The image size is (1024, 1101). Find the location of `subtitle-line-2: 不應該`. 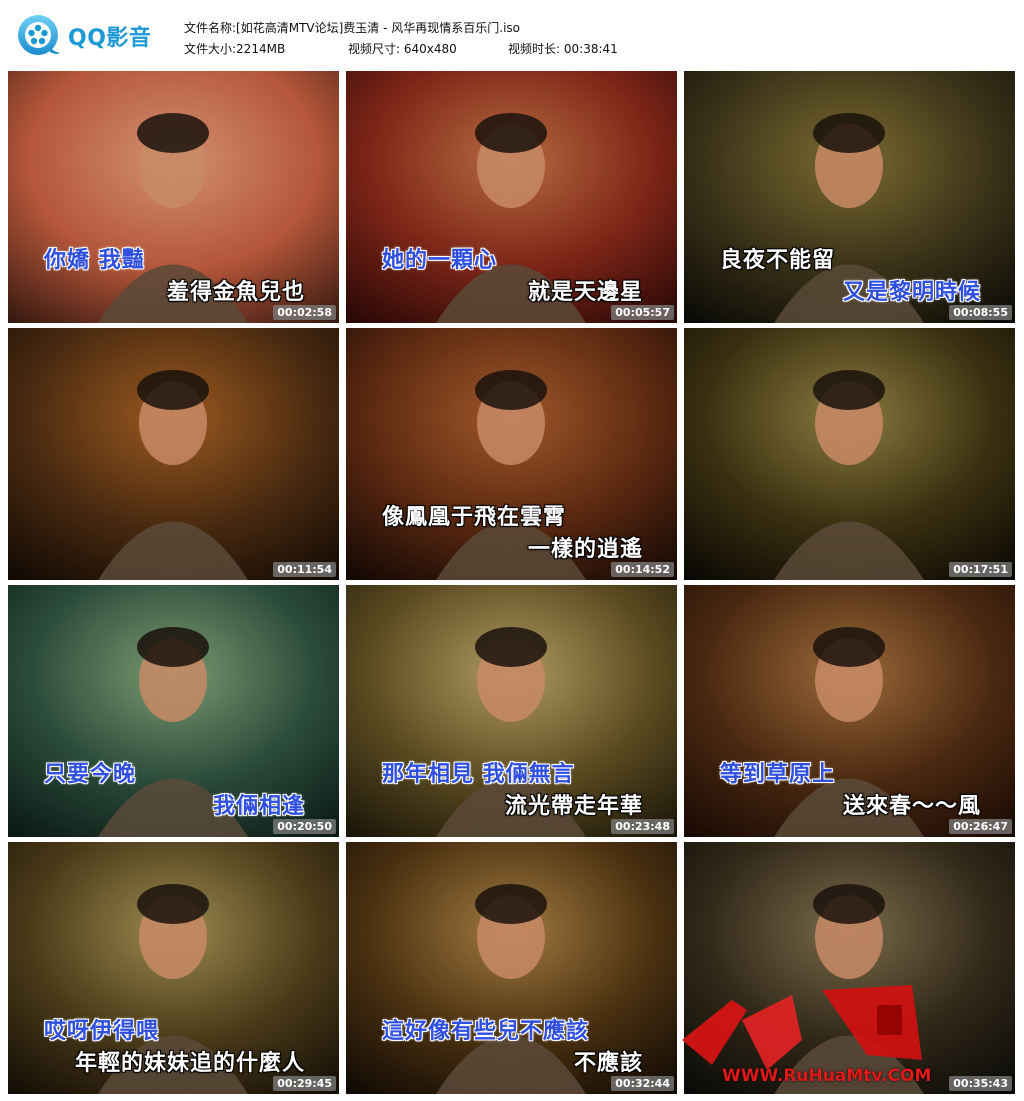

subtitle-line-2: 不應該 is located at coordinates (608, 1063).